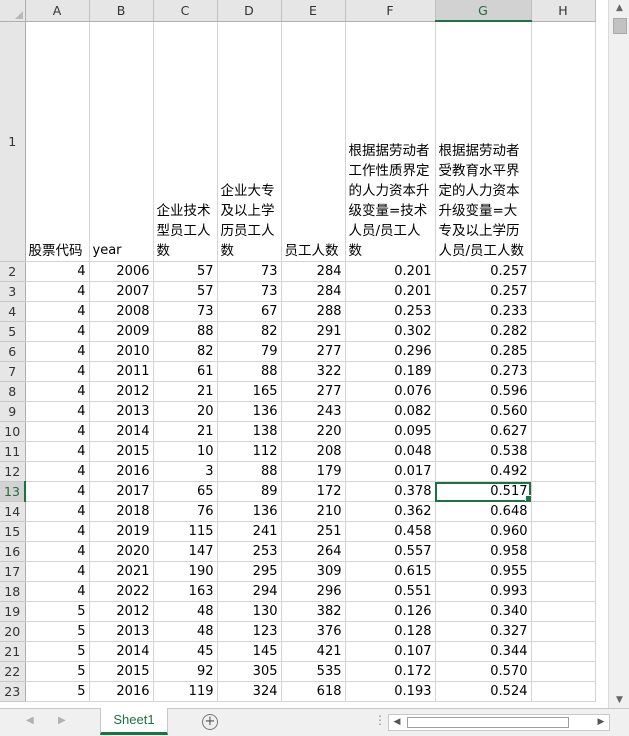 The width and height of the screenshot is (629, 736). I want to click on cell-g2: 0.257, so click(483, 271).